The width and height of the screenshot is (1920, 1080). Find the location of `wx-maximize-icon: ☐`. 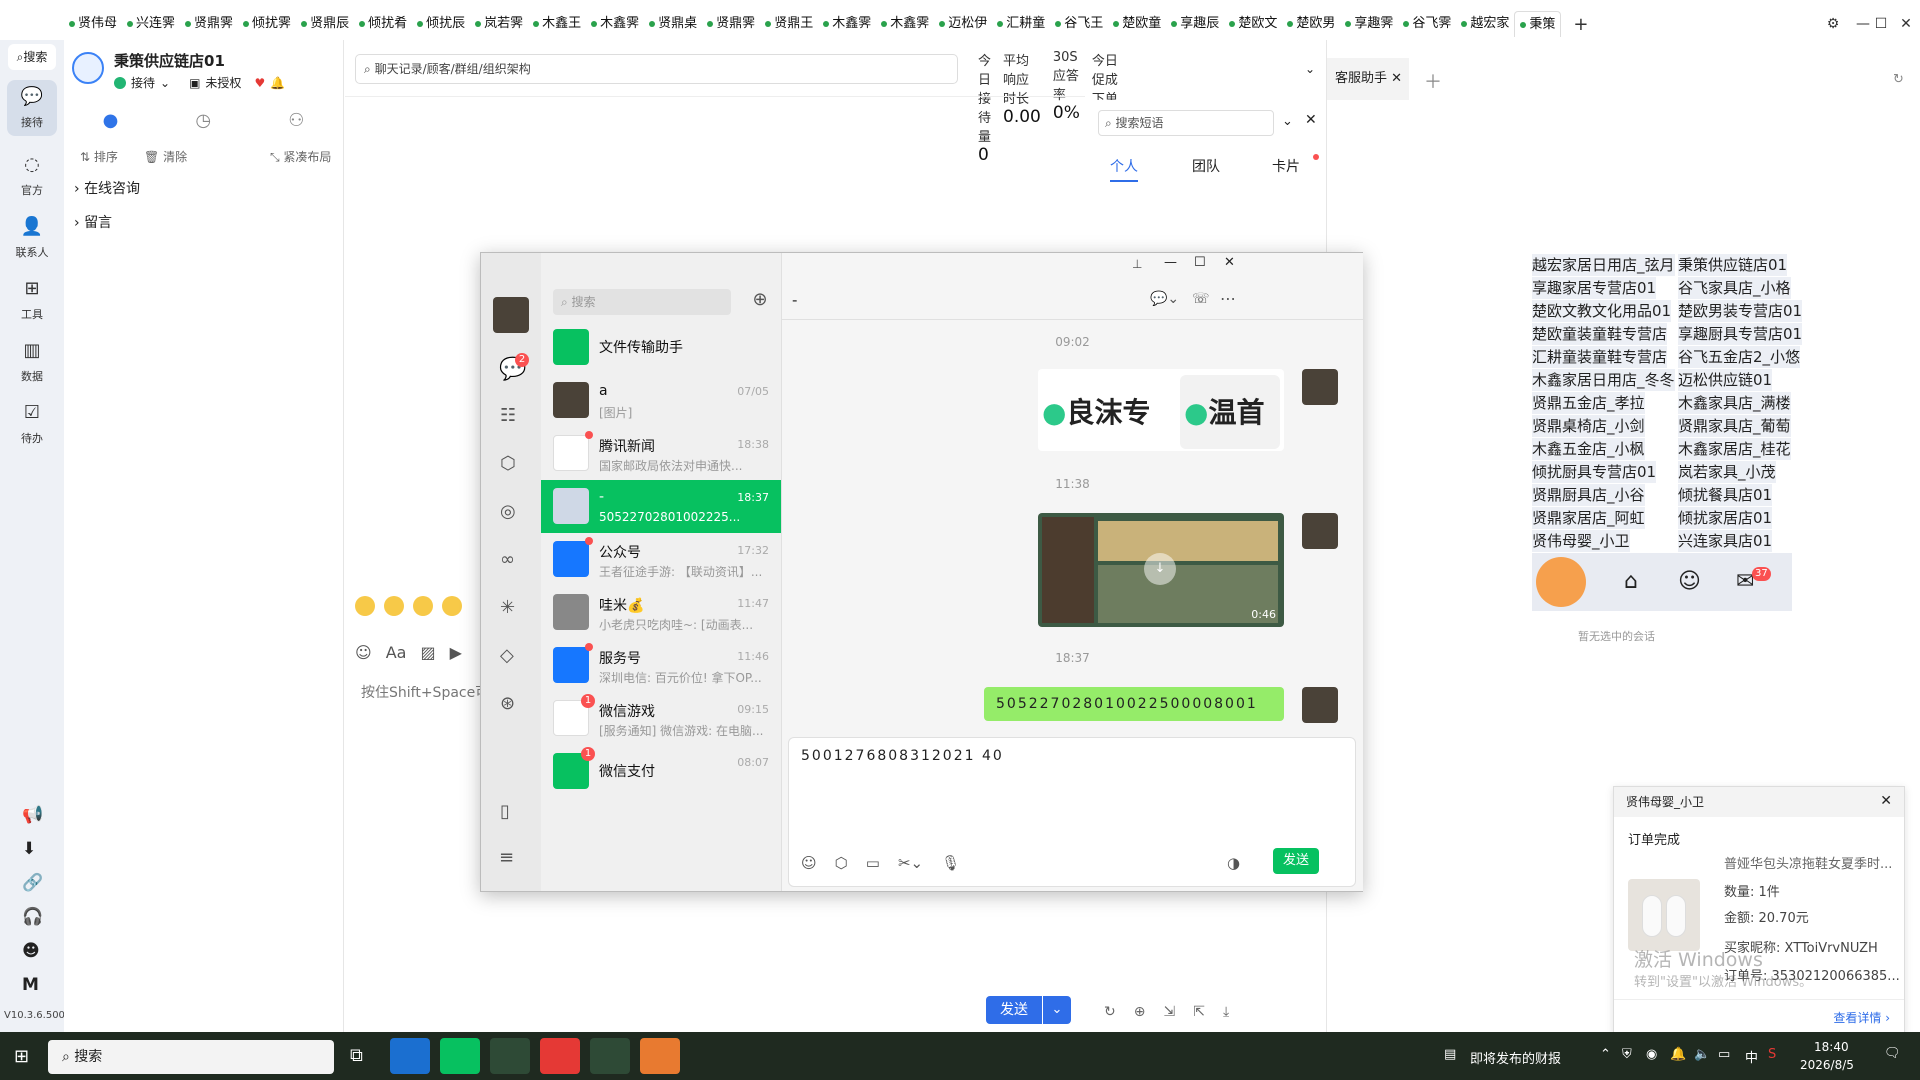

wx-maximize-icon: ☐ is located at coordinates (1200, 262).